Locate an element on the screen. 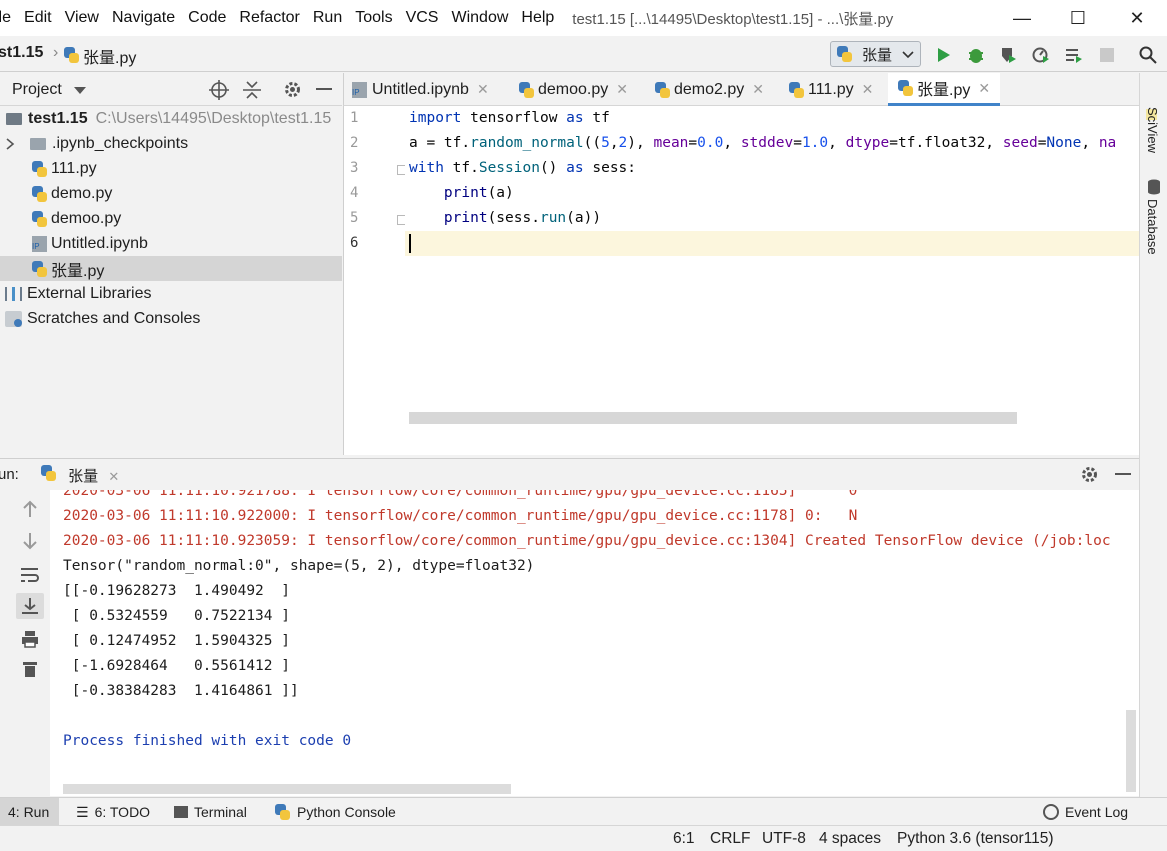 Image resolution: width=1167 pixels, height=851 pixels. menu-view: View is located at coordinates (82, 18).